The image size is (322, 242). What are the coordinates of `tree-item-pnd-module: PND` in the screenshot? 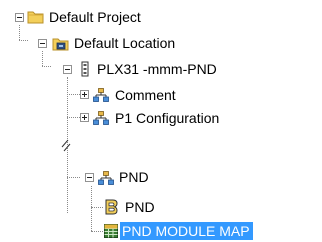 It's located at (140, 207).